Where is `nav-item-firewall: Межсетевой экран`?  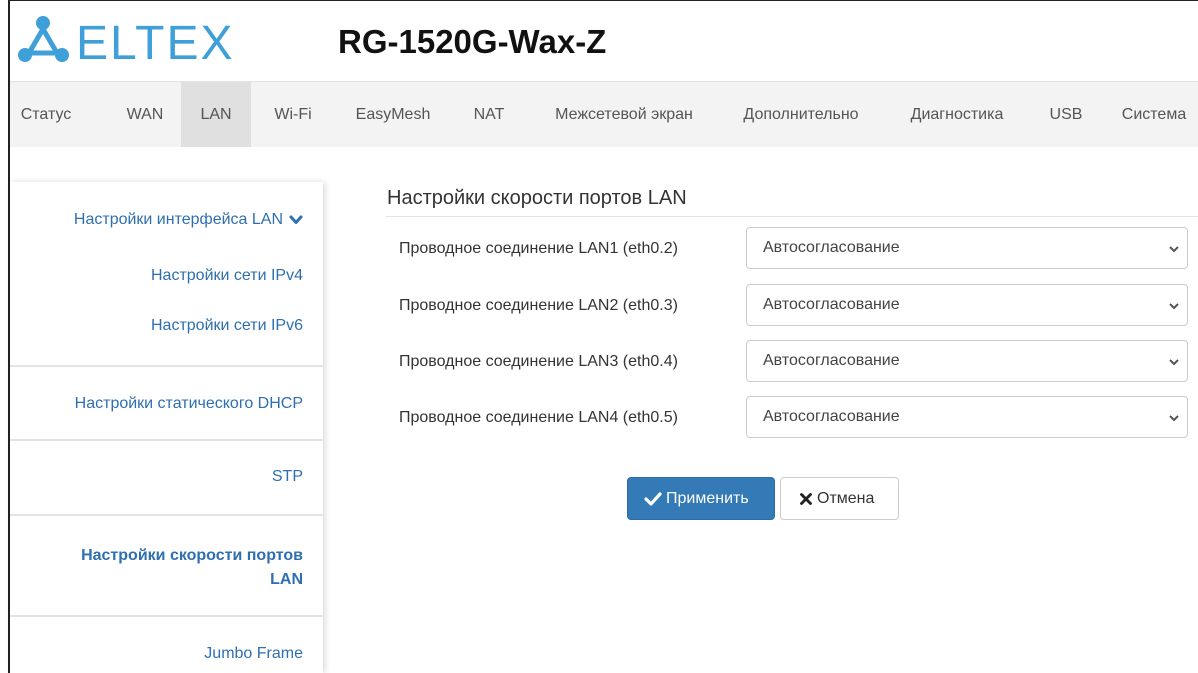
nav-item-firewall: Межсетевой экран is located at coordinates (624, 114).